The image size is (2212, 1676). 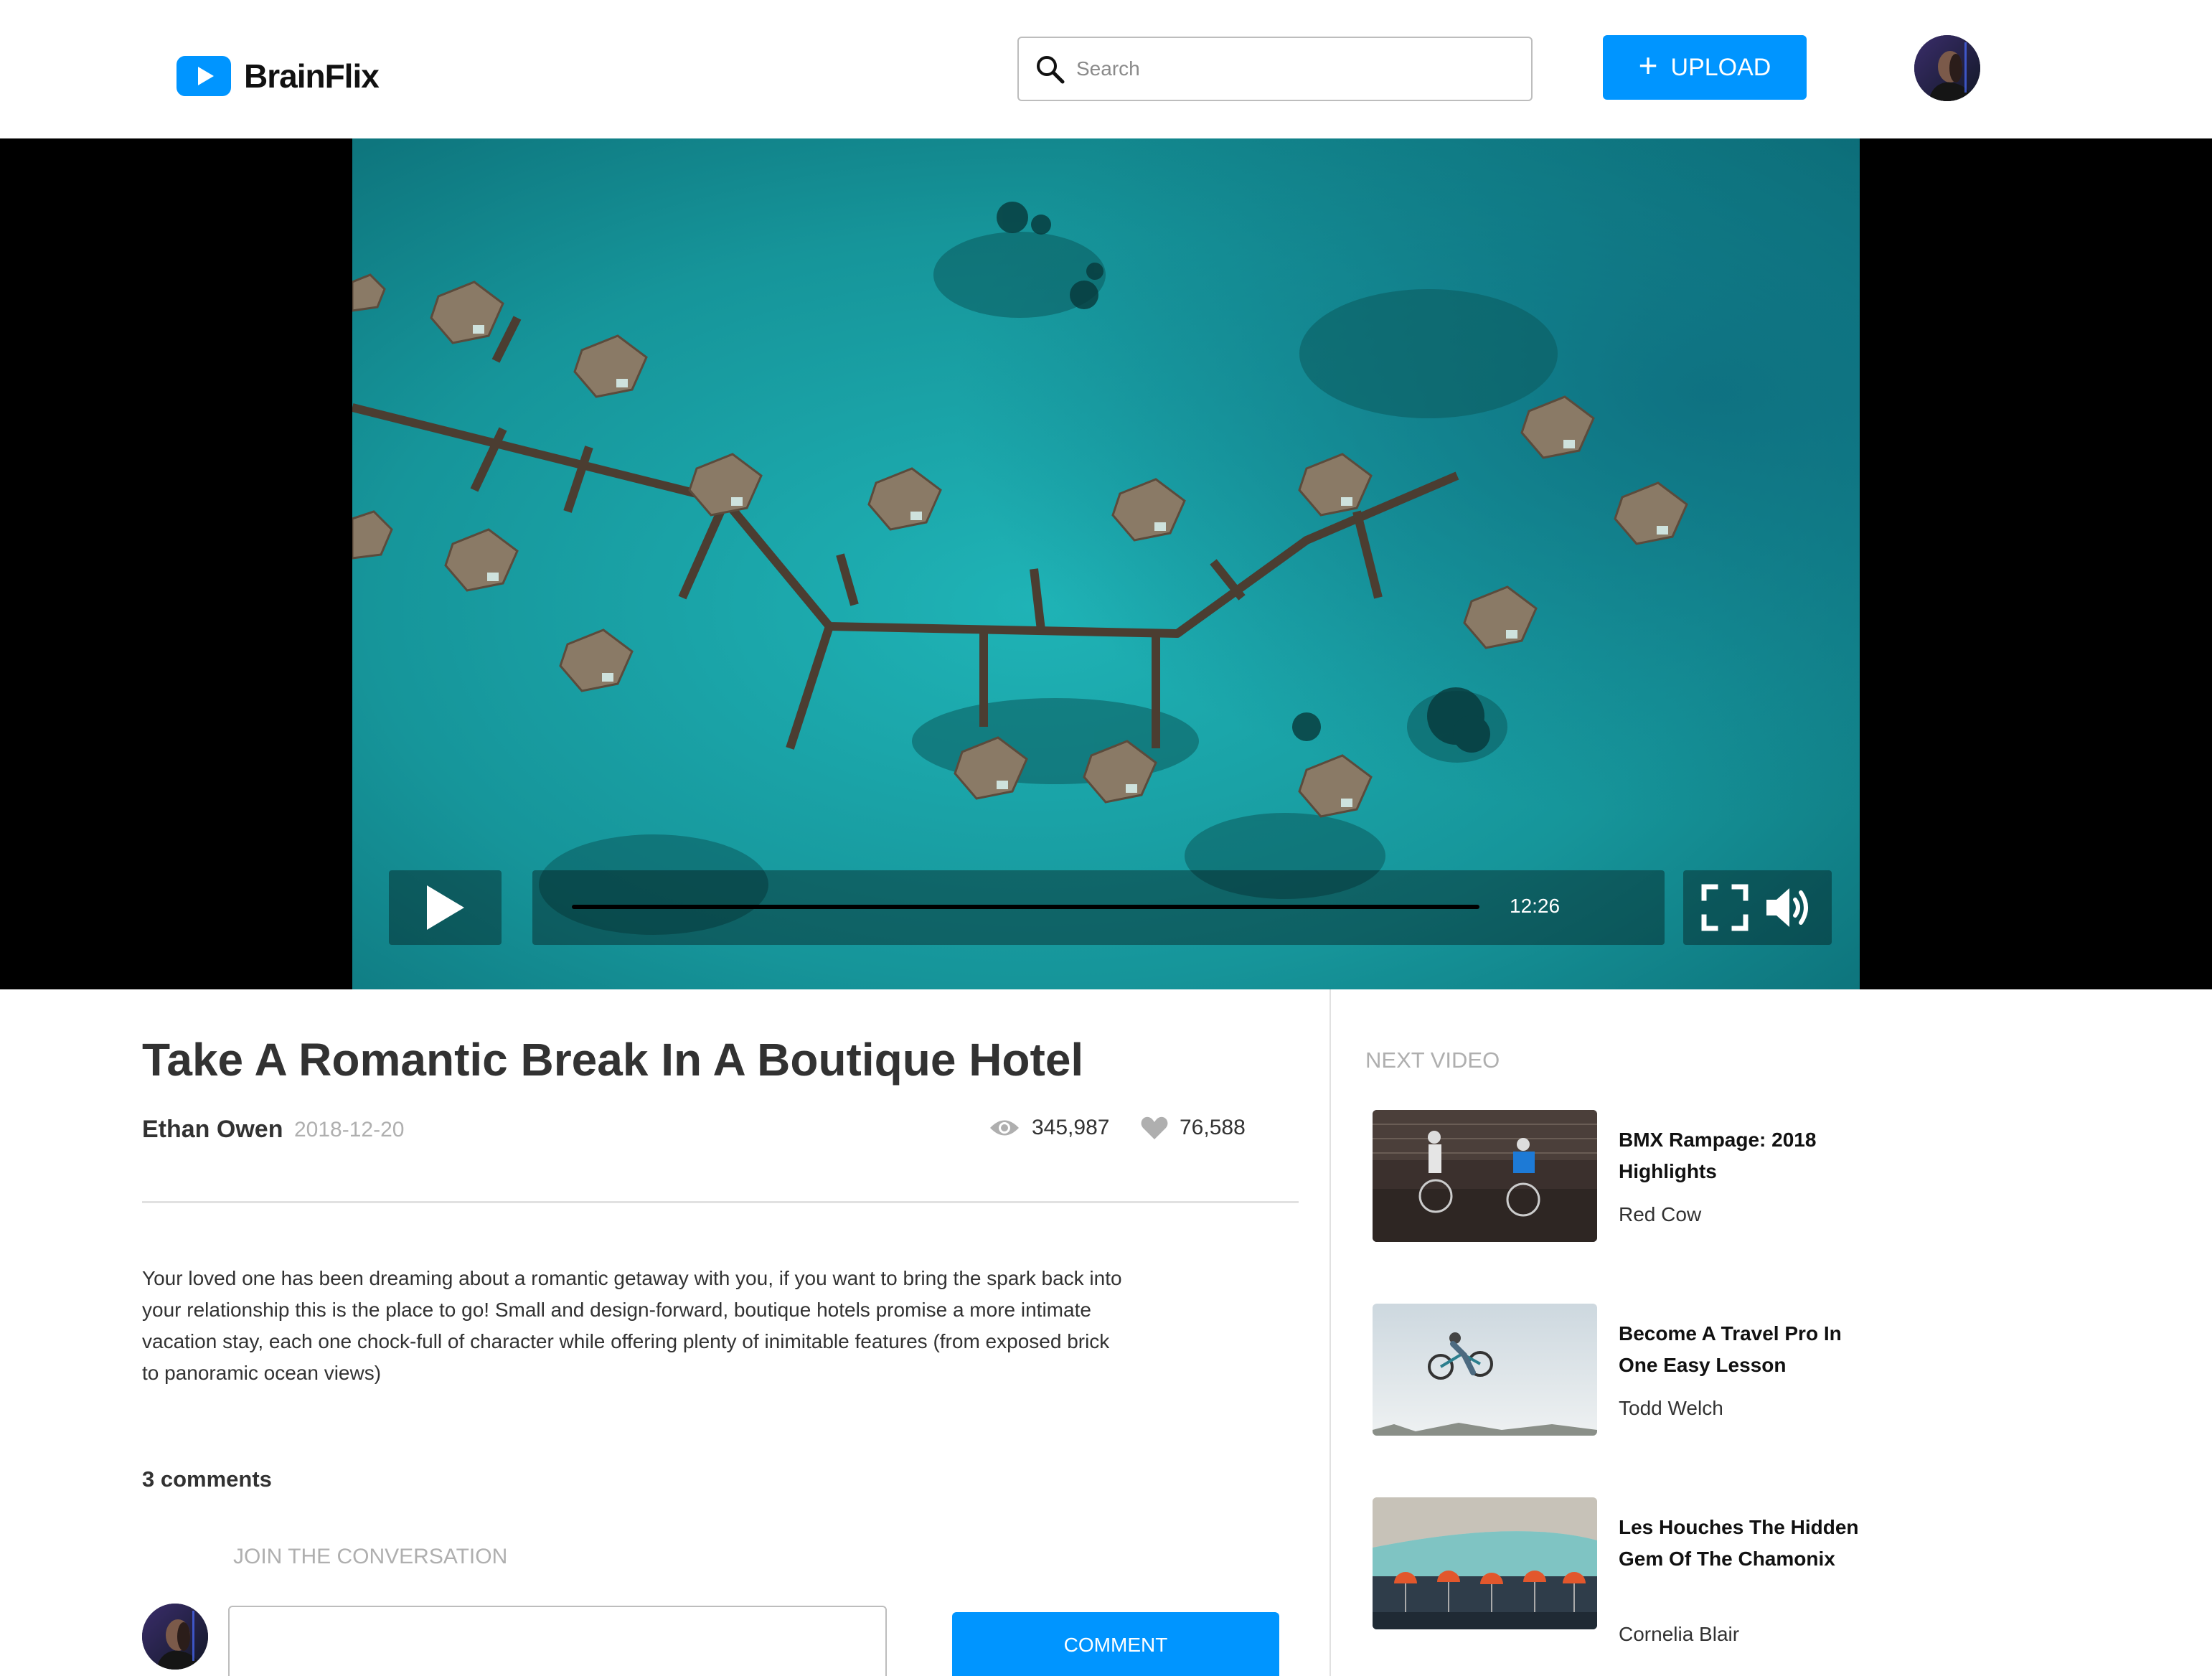 What do you see at coordinates (1661, 1214) in the screenshot?
I see `next-video-channel: Red Cow` at bounding box center [1661, 1214].